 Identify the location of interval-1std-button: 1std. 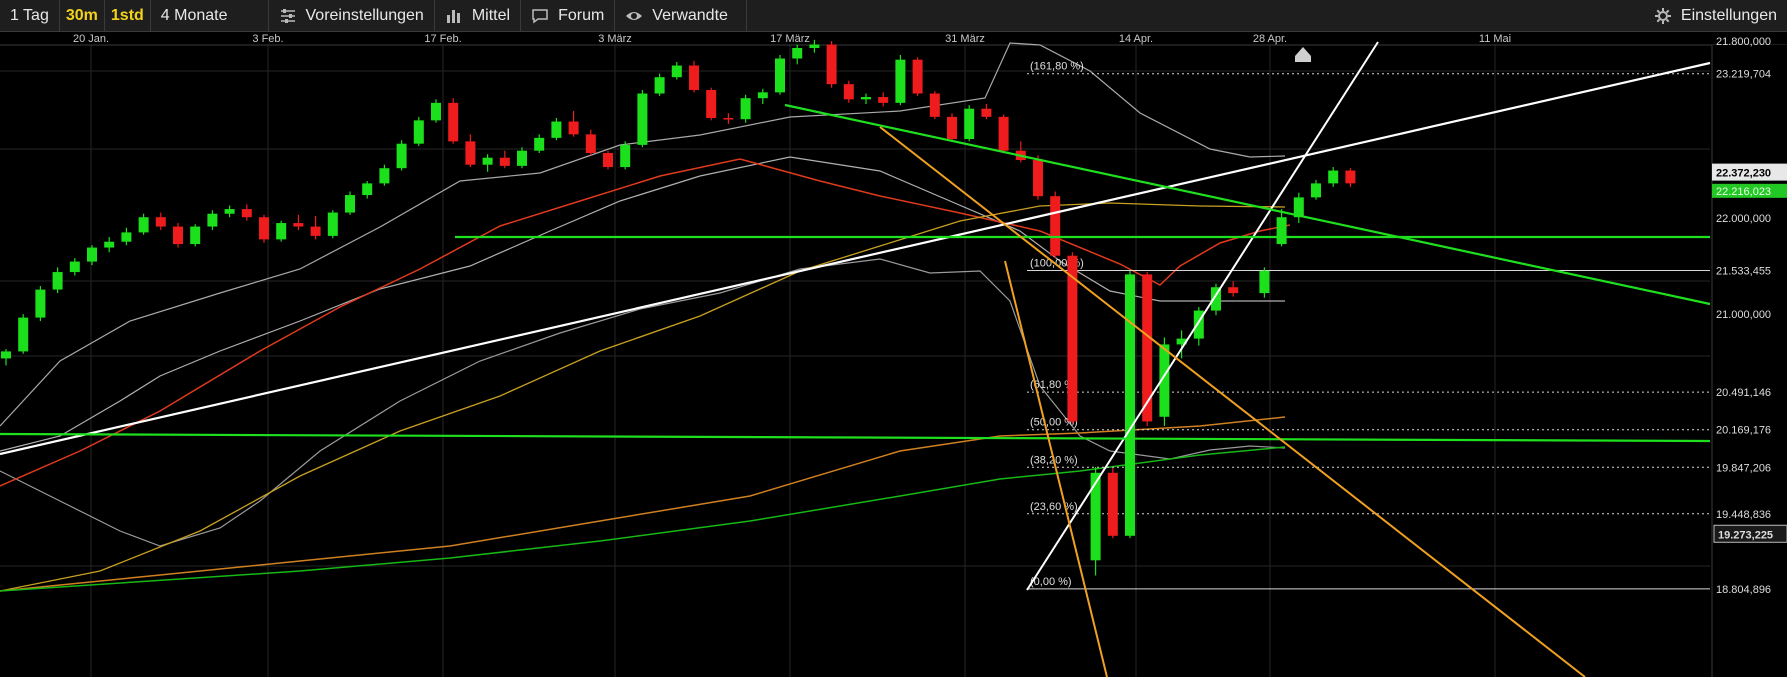
(128, 15).